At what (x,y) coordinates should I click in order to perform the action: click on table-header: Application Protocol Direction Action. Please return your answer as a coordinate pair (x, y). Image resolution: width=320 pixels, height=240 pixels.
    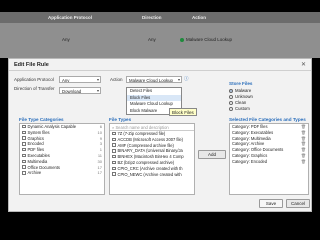
    Looking at the image, I should click on (160, 17).